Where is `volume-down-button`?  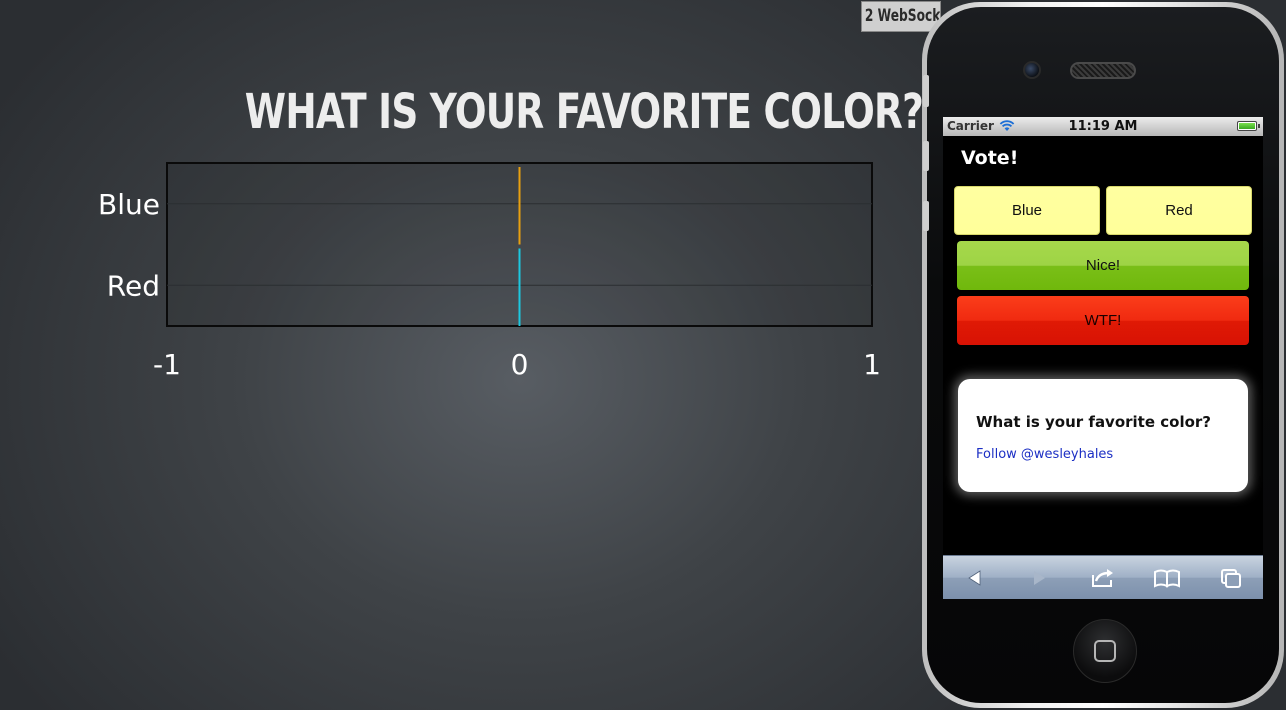 volume-down-button is located at coordinates (926, 216).